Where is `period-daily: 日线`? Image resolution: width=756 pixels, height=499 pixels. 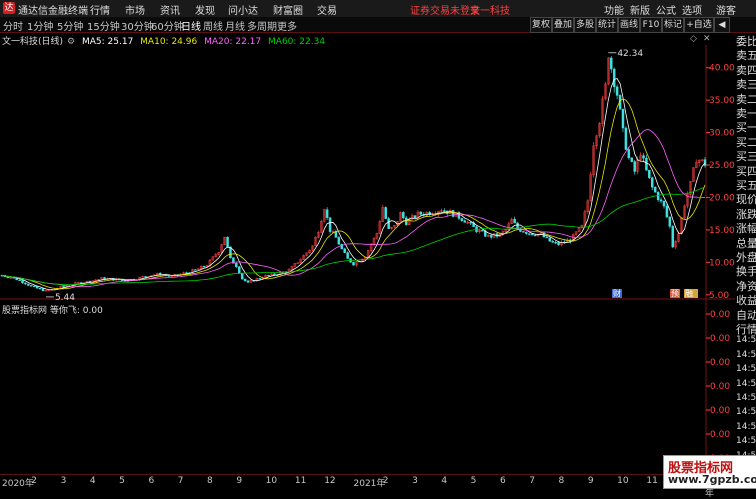 period-daily: 日线 is located at coordinates (191, 25).